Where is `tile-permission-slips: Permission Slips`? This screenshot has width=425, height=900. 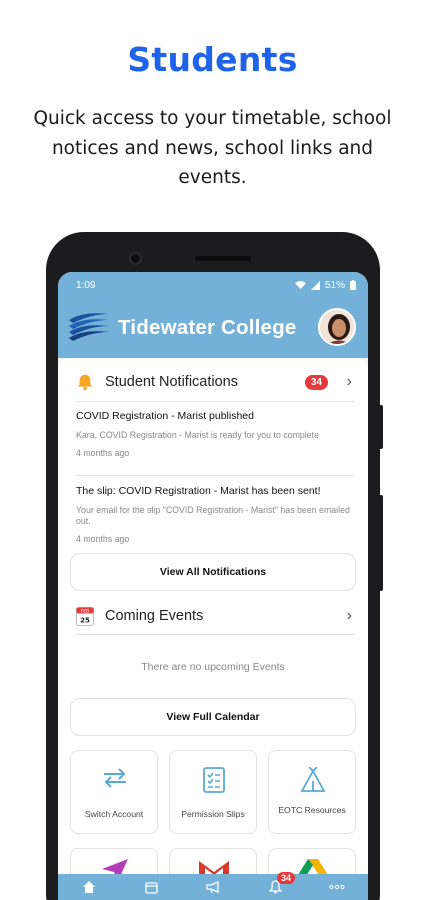
tile-permission-slips: Permission Slips is located at coordinates (213, 792).